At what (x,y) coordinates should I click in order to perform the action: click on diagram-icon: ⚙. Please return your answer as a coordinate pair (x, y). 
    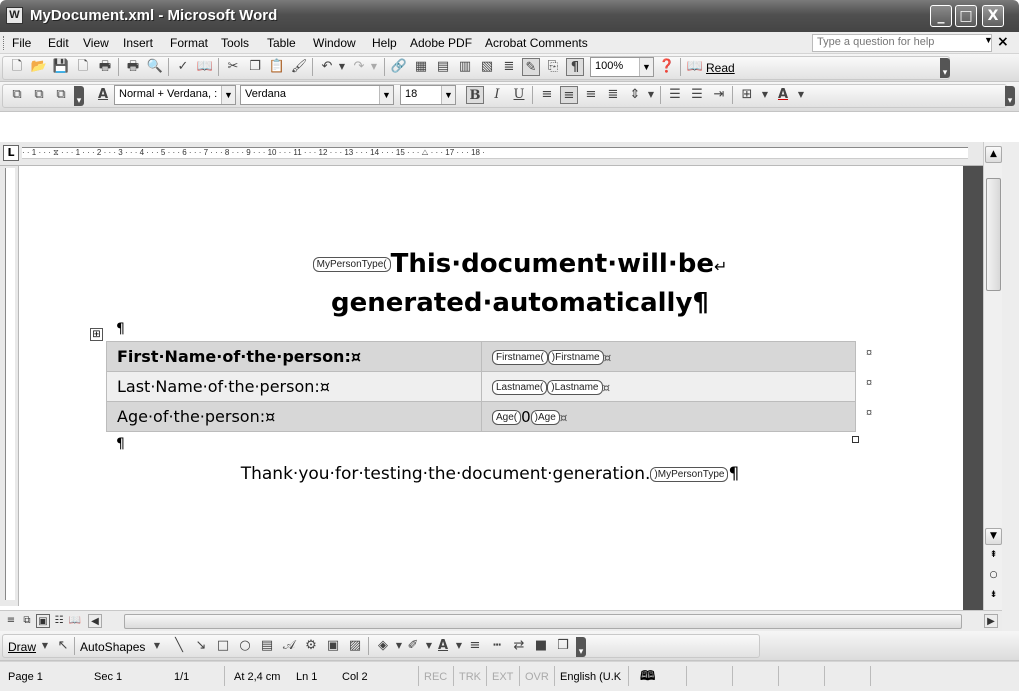
    Looking at the image, I should click on (311, 646).